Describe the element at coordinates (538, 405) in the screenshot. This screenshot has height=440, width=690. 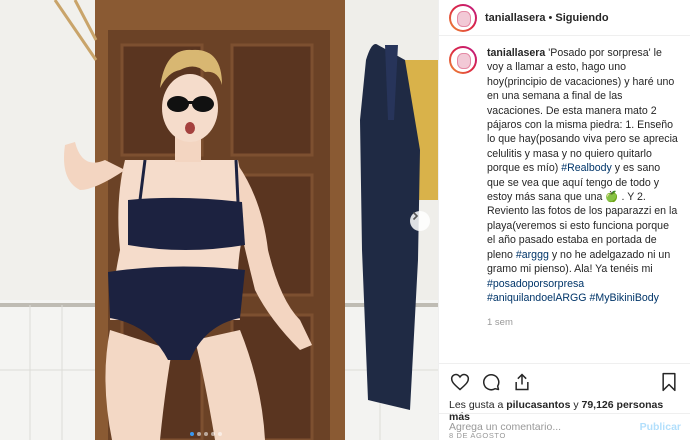
I see `liker-username: pilucasantos` at that location.